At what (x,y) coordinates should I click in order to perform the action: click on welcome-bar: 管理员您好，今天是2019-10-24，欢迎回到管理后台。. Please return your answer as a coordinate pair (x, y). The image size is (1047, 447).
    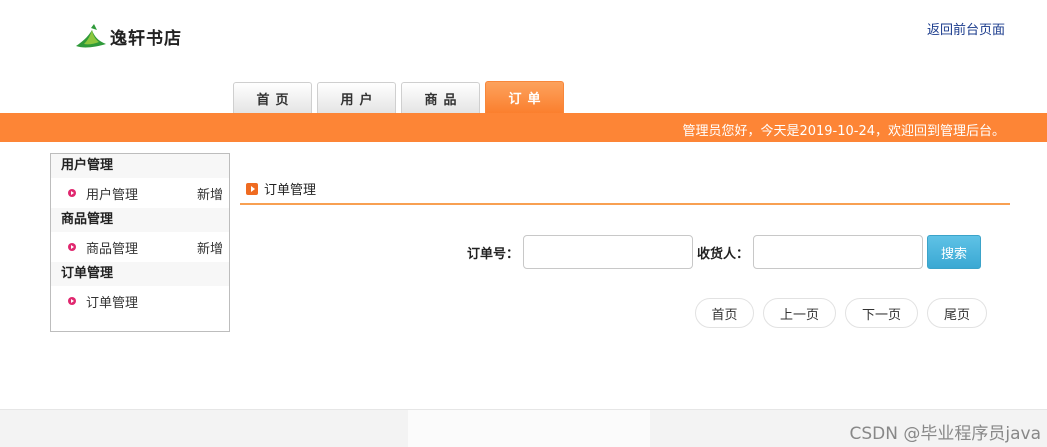
    Looking at the image, I should click on (523, 127).